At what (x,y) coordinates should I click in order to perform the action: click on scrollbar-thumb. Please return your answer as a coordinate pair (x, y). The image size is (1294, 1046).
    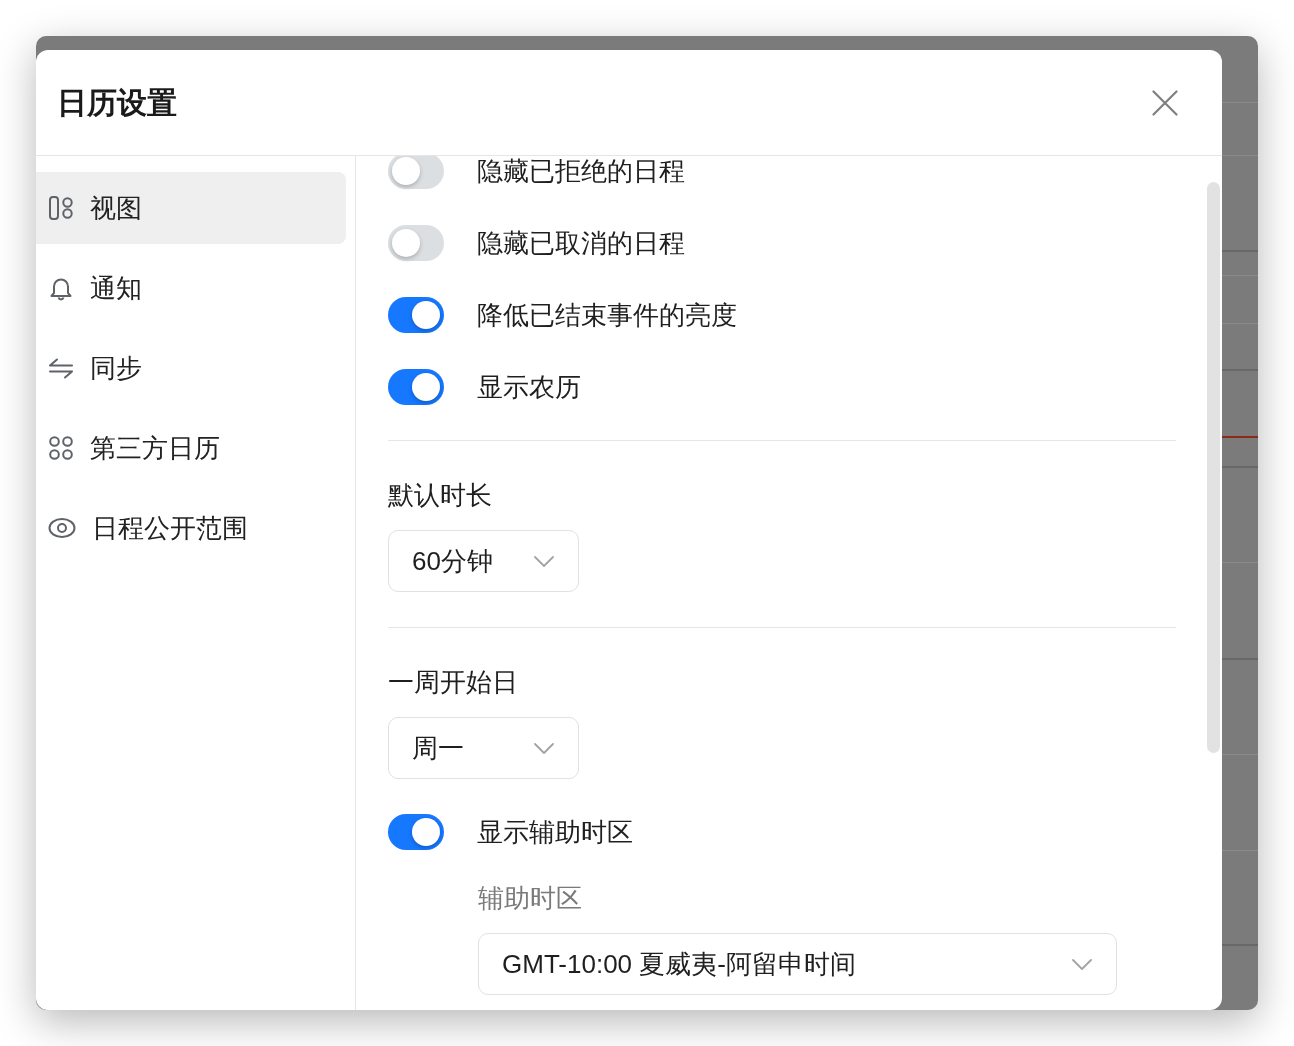
    Looking at the image, I should click on (1213, 467).